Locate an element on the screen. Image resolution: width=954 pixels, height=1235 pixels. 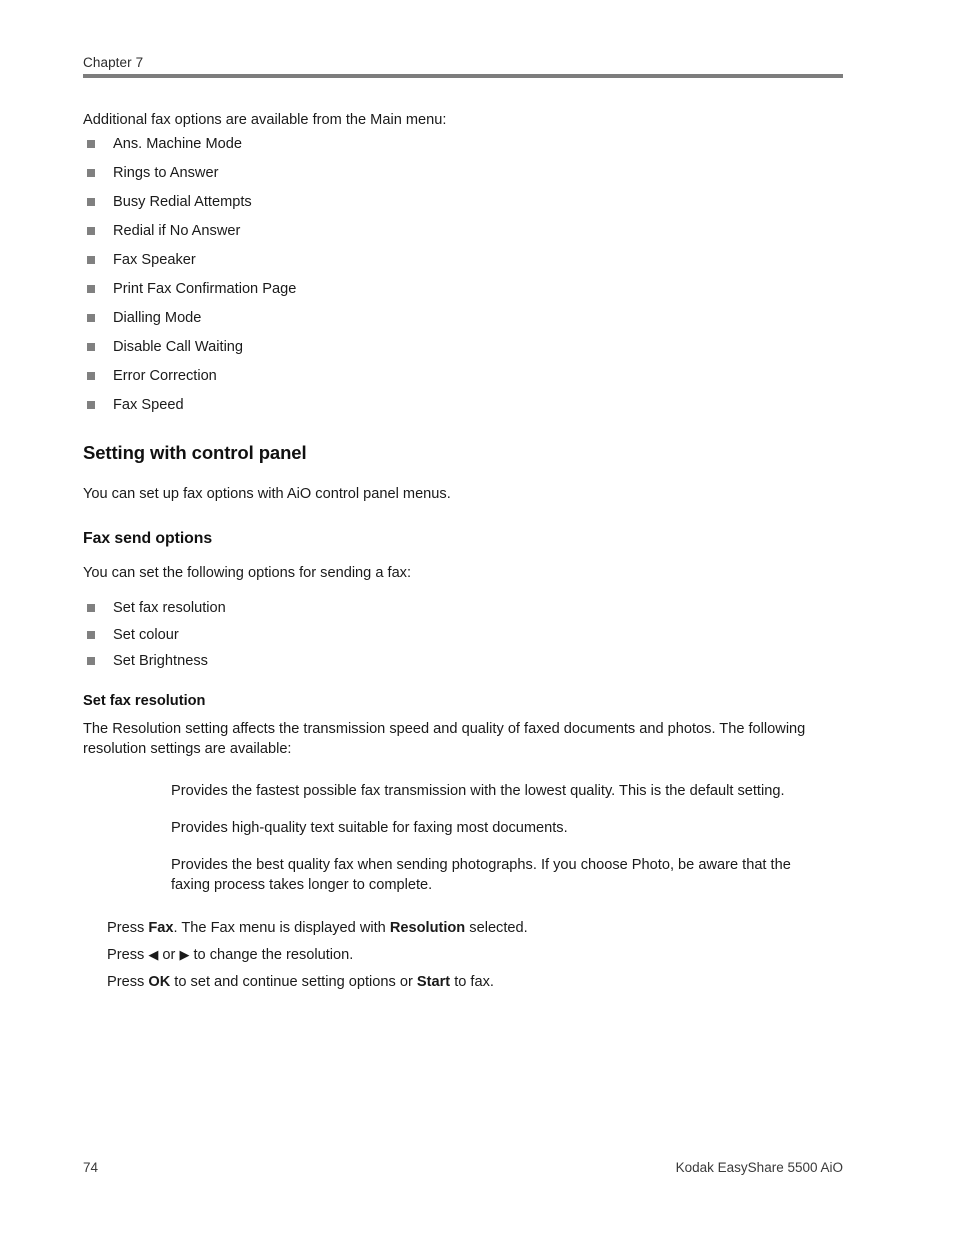
product-name: Kodak EasyShare 5500 AiO is located at coordinates (759, 1167).